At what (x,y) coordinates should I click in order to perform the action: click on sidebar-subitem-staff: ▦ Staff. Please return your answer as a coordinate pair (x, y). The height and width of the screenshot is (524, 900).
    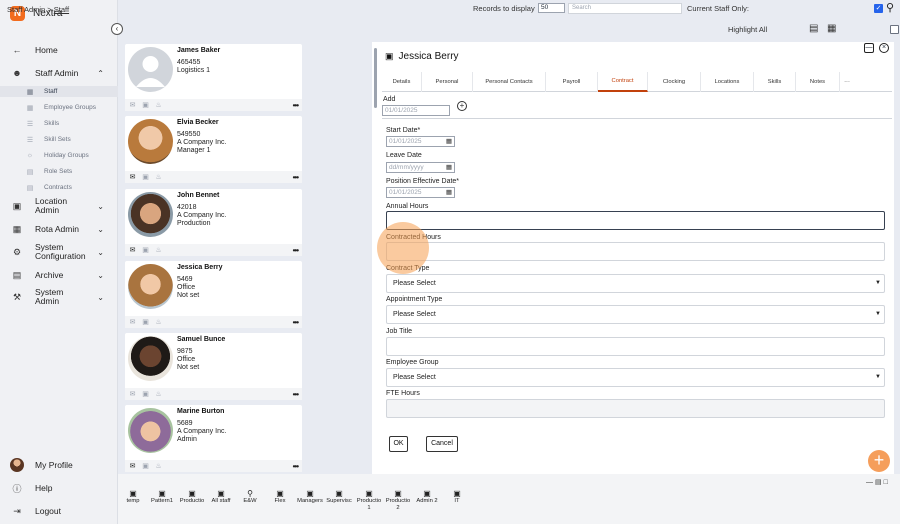
    Looking at the image, I should click on (59, 91).